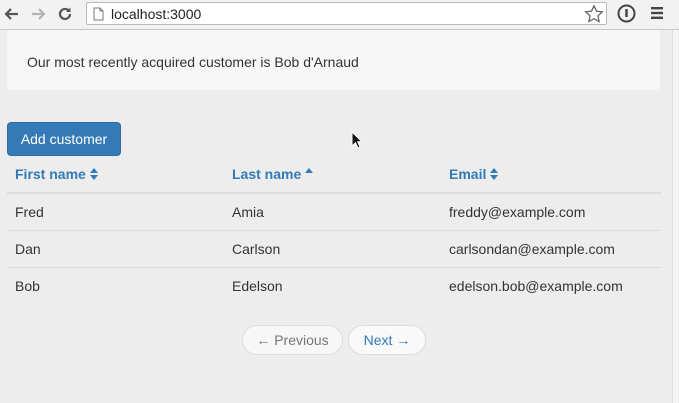 The image size is (679, 403). What do you see at coordinates (292, 340) in the screenshot?
I see `previous-page-button: ← Previous` at bounding box center [292, 340].